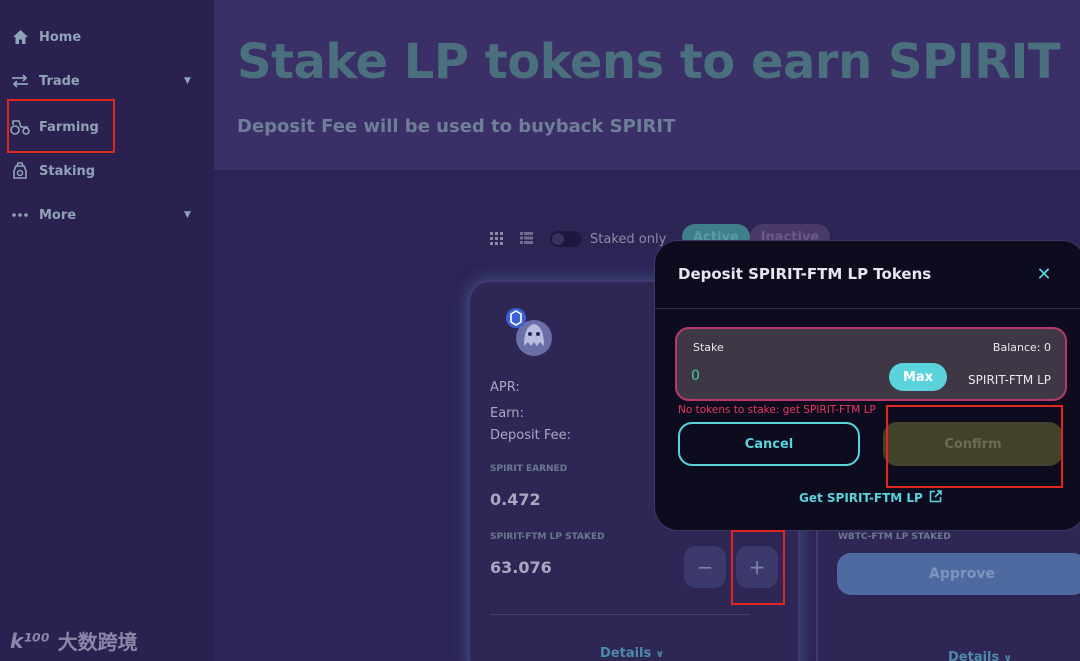 The height and width of the screenshot is (661, 1080). Describe the element at coordinates (528, 332) in the screenshot. I see `farm-token-logo` at that location.